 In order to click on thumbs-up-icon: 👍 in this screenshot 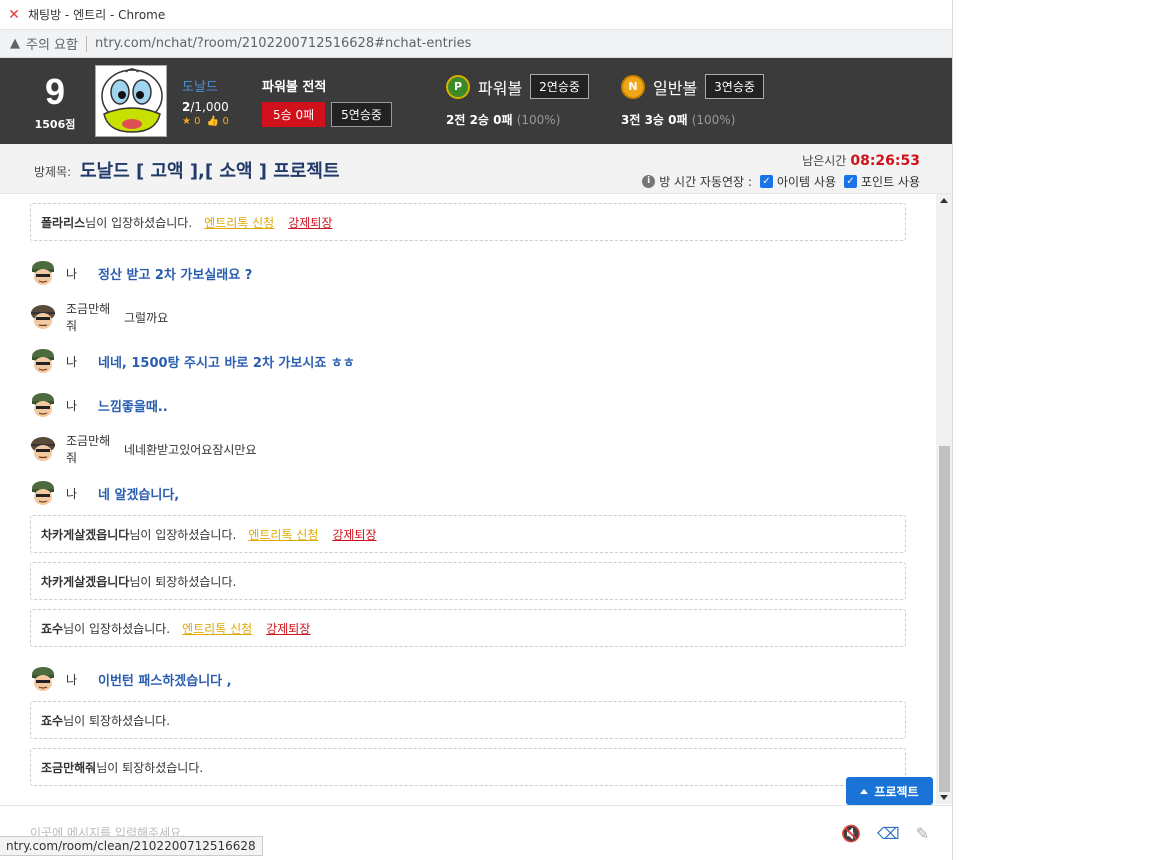, I will do `click(213, 121)`.